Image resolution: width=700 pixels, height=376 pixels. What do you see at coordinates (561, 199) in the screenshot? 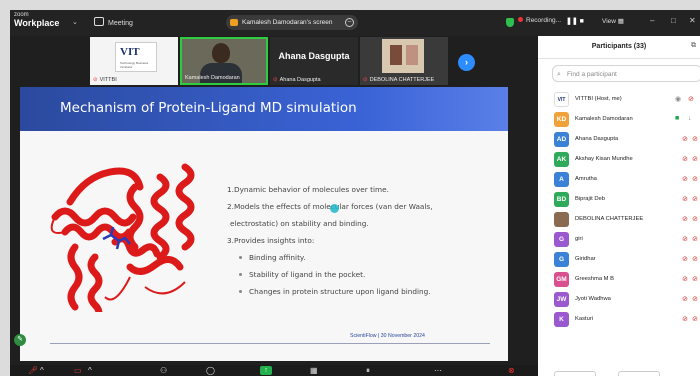
I see `avatar: BD` at bounding box center [561, 199].